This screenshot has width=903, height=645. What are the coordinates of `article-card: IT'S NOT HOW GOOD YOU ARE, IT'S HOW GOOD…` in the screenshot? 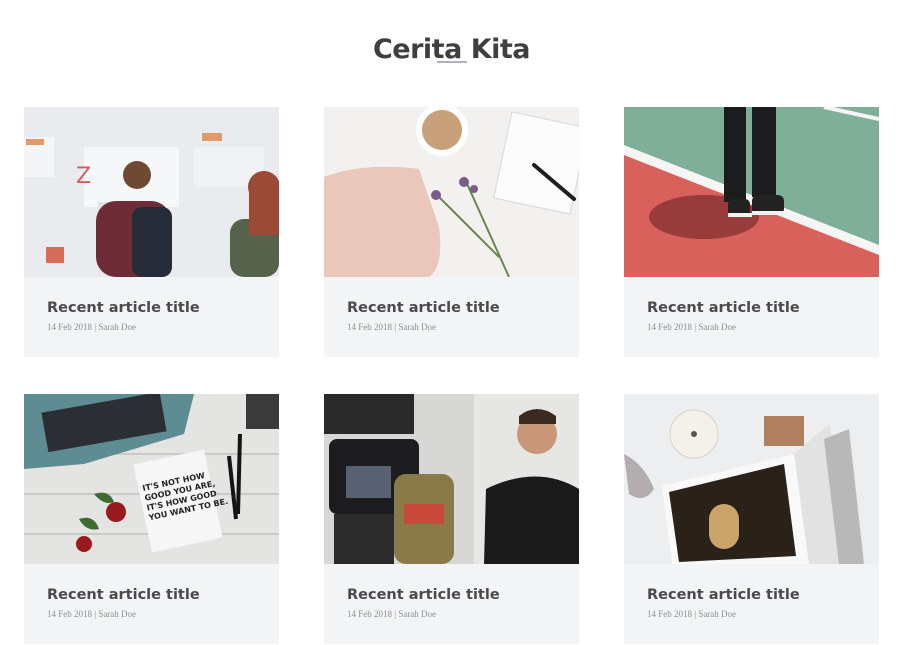 It's located at (151, 519).